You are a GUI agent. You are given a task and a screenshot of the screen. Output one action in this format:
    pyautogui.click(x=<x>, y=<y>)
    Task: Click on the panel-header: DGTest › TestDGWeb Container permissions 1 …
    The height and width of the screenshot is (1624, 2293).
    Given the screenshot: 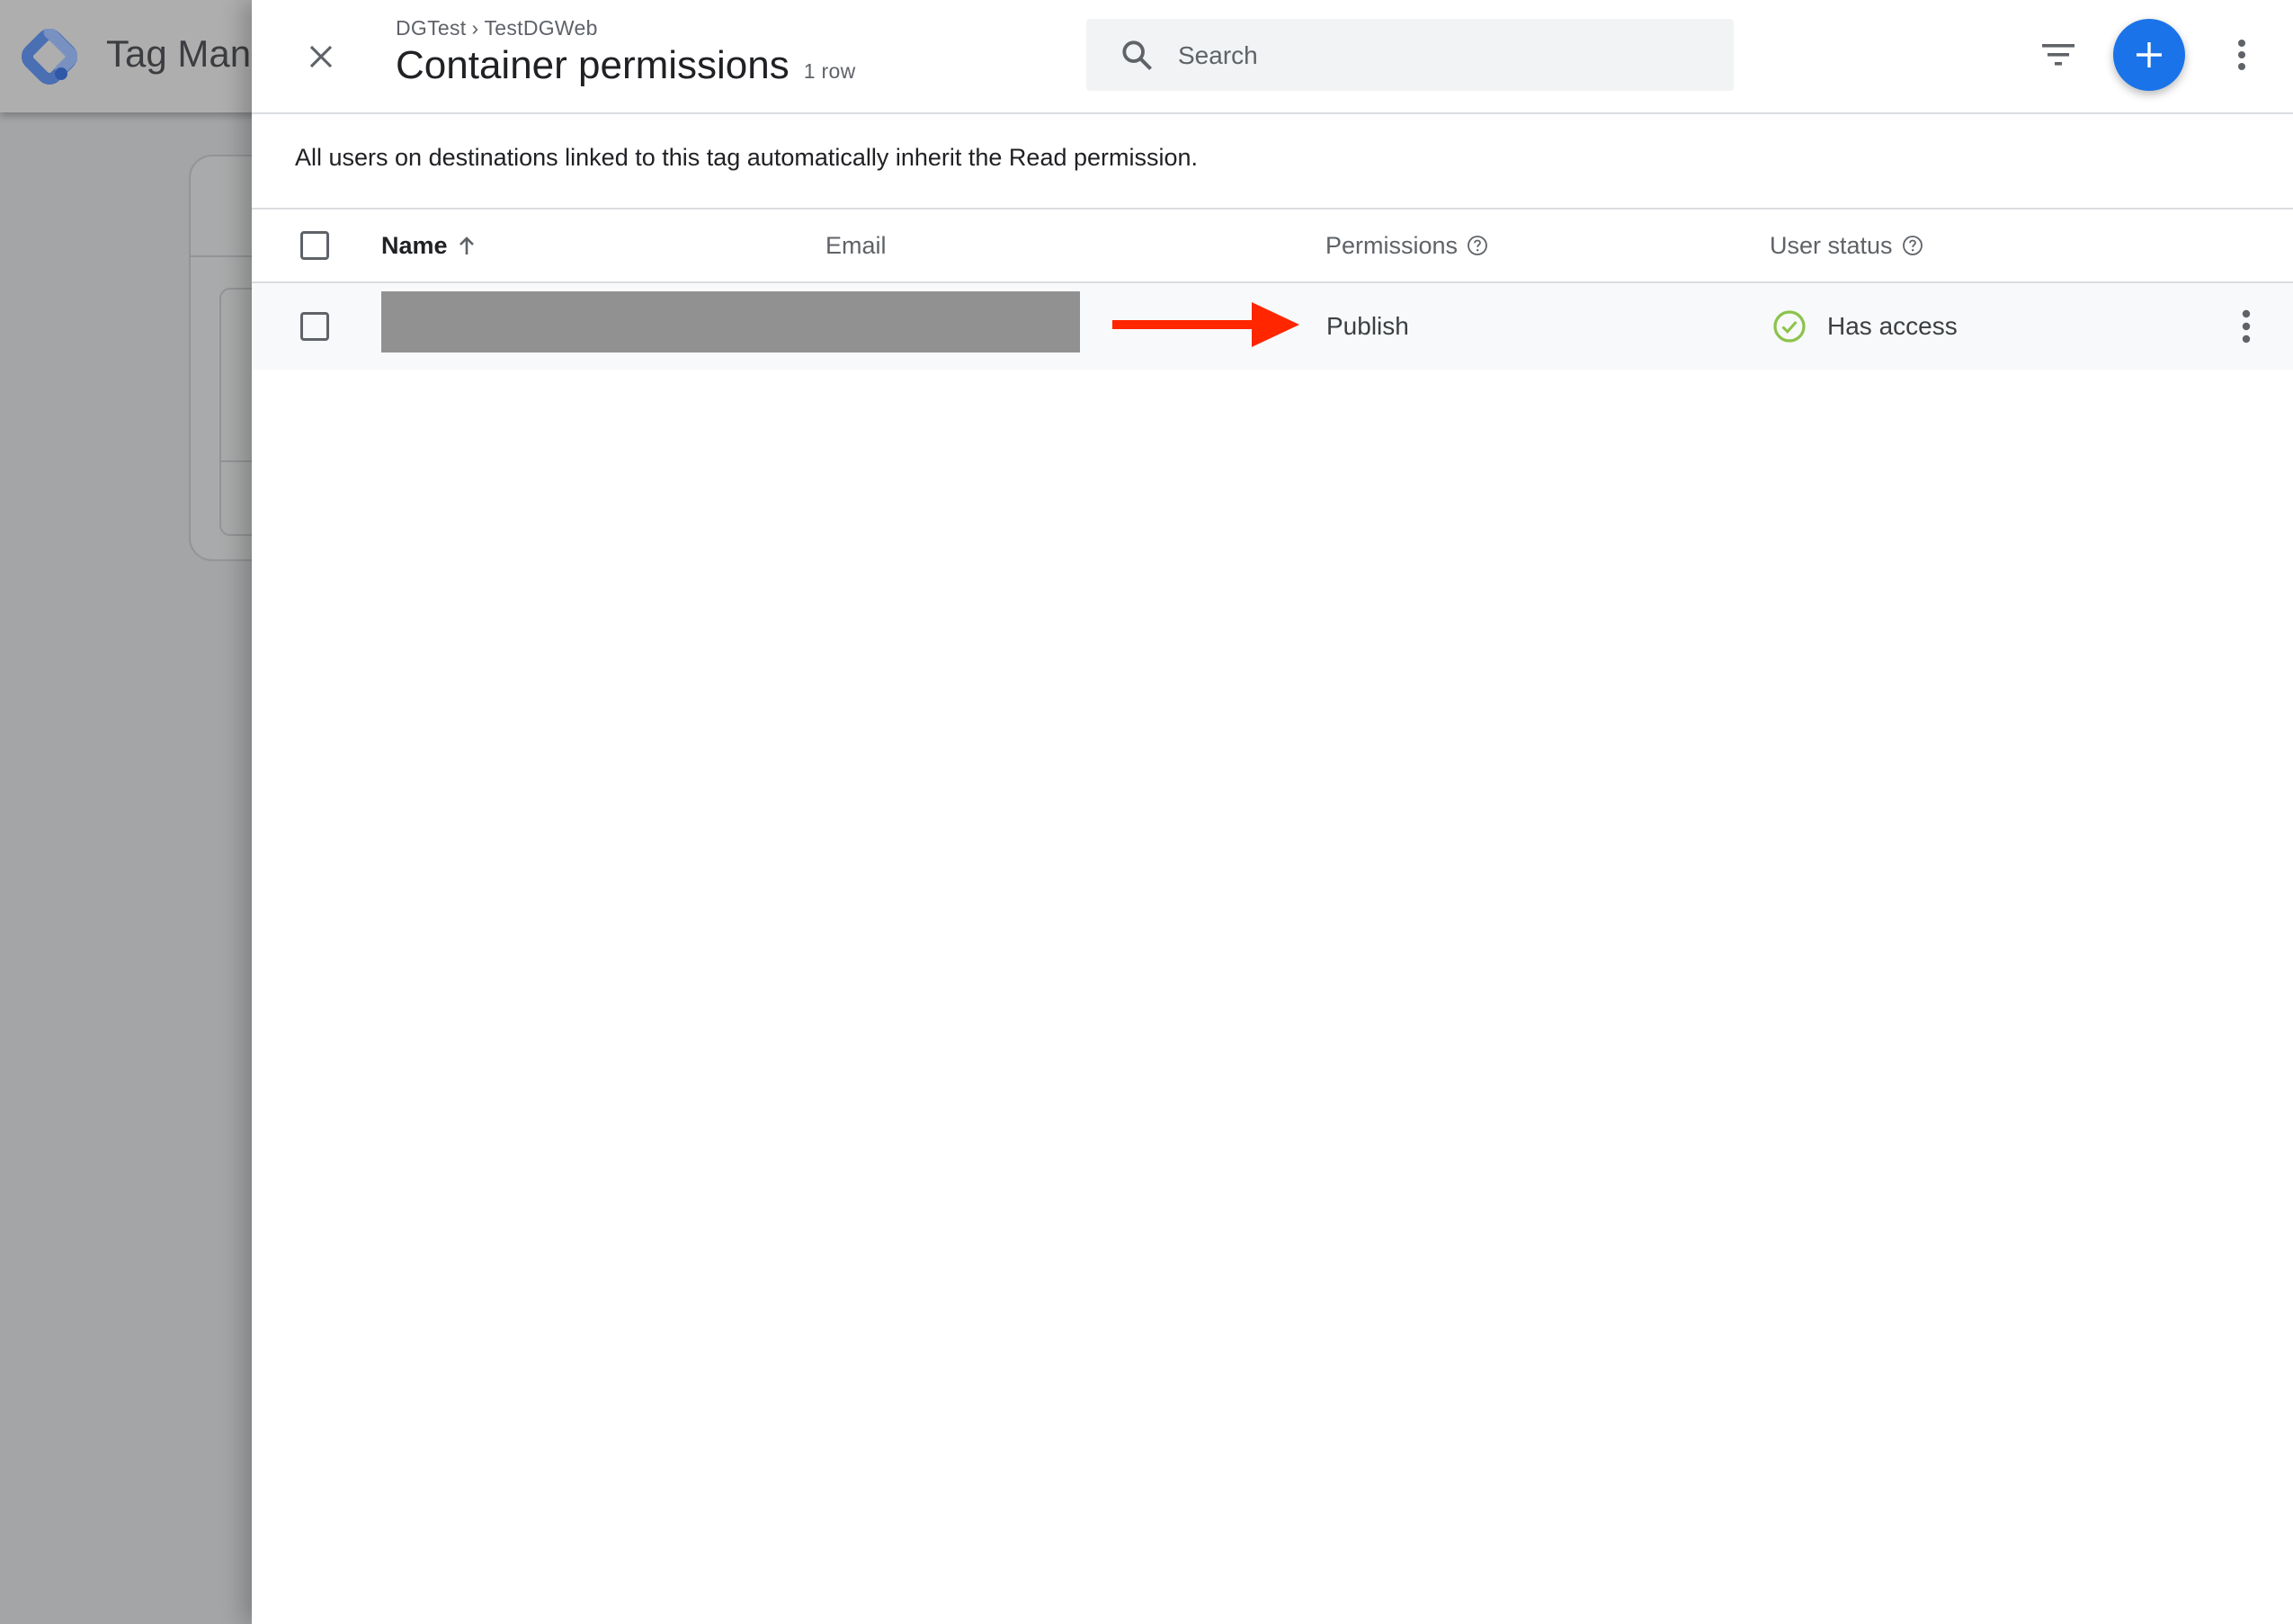 What is the action you would take?
    pyautogui.click(x=1272, y=57)
    